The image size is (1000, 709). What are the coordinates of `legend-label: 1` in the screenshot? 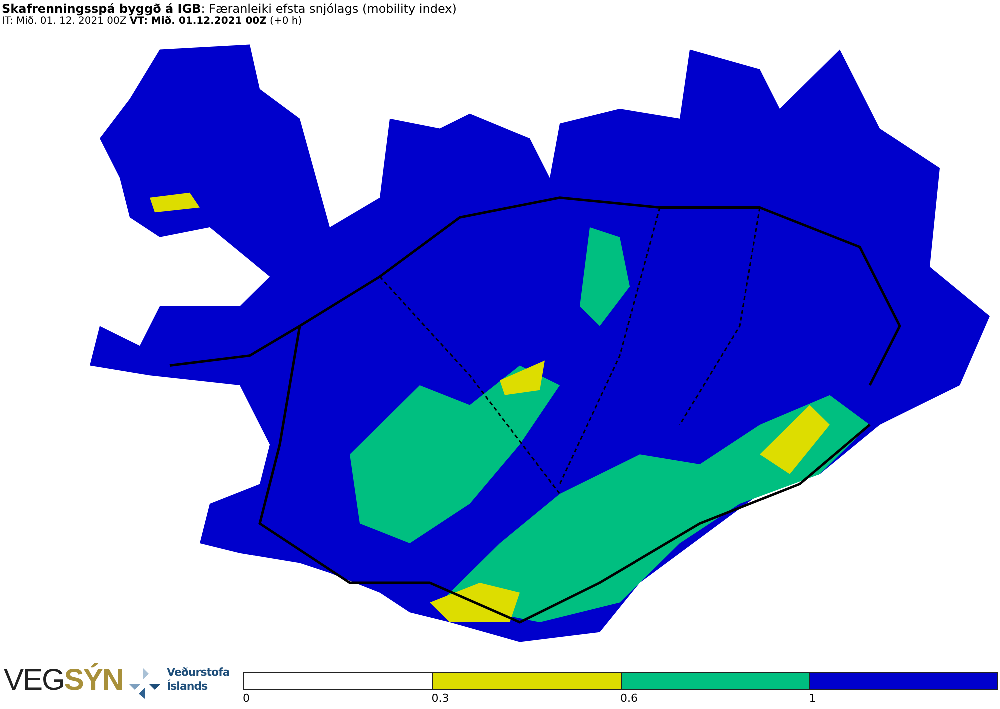 It's located at (812, 698).